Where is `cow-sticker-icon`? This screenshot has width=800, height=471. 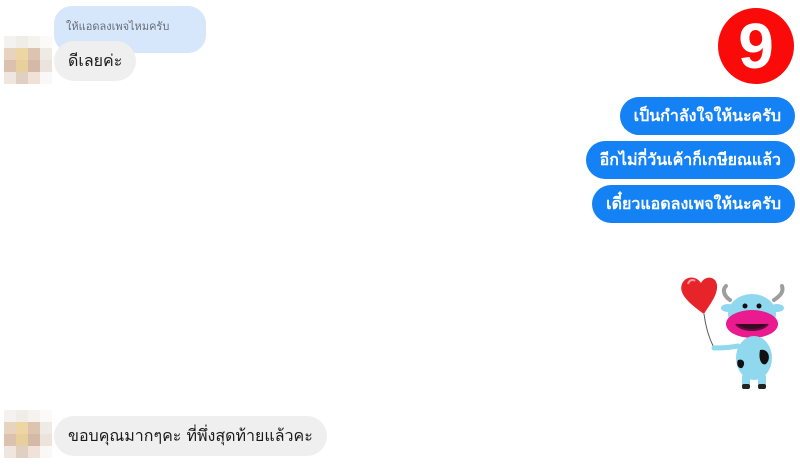
cow-sticker-icon is located at coordinates (733, 332).